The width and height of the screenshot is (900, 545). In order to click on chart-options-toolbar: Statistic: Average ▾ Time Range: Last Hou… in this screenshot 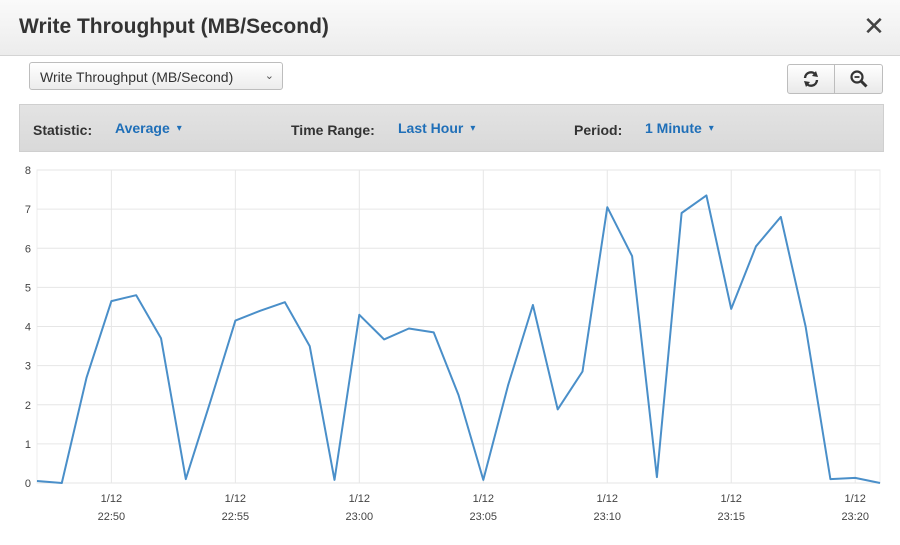, I will do `click(451, 128)`.